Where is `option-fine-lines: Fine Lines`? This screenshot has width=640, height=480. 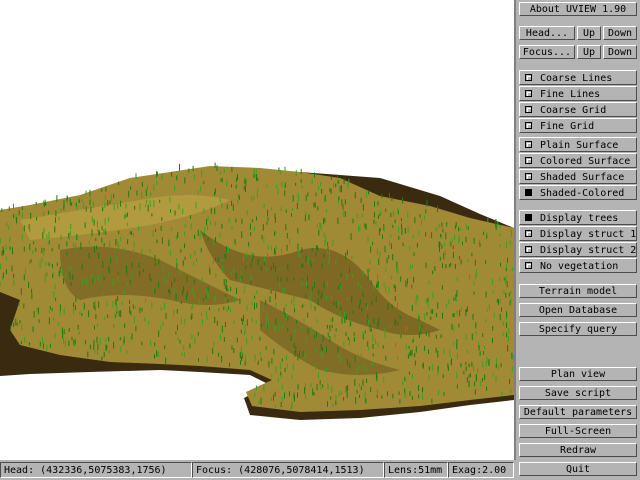
option-fine-lines: Fine Lines is located at coordinates (578, 93).